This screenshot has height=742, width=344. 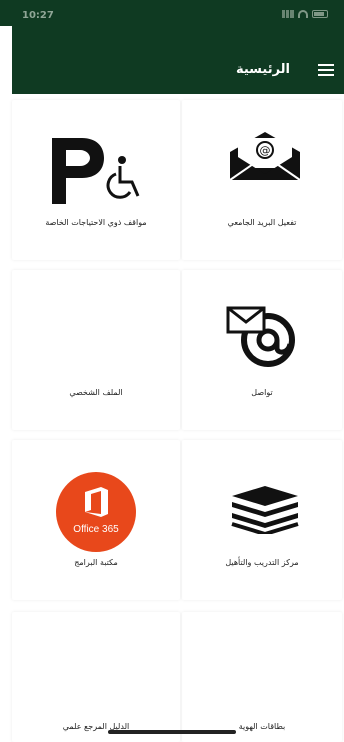 I want to click on hamburger-menu-icon, so click(x=326, y=70).